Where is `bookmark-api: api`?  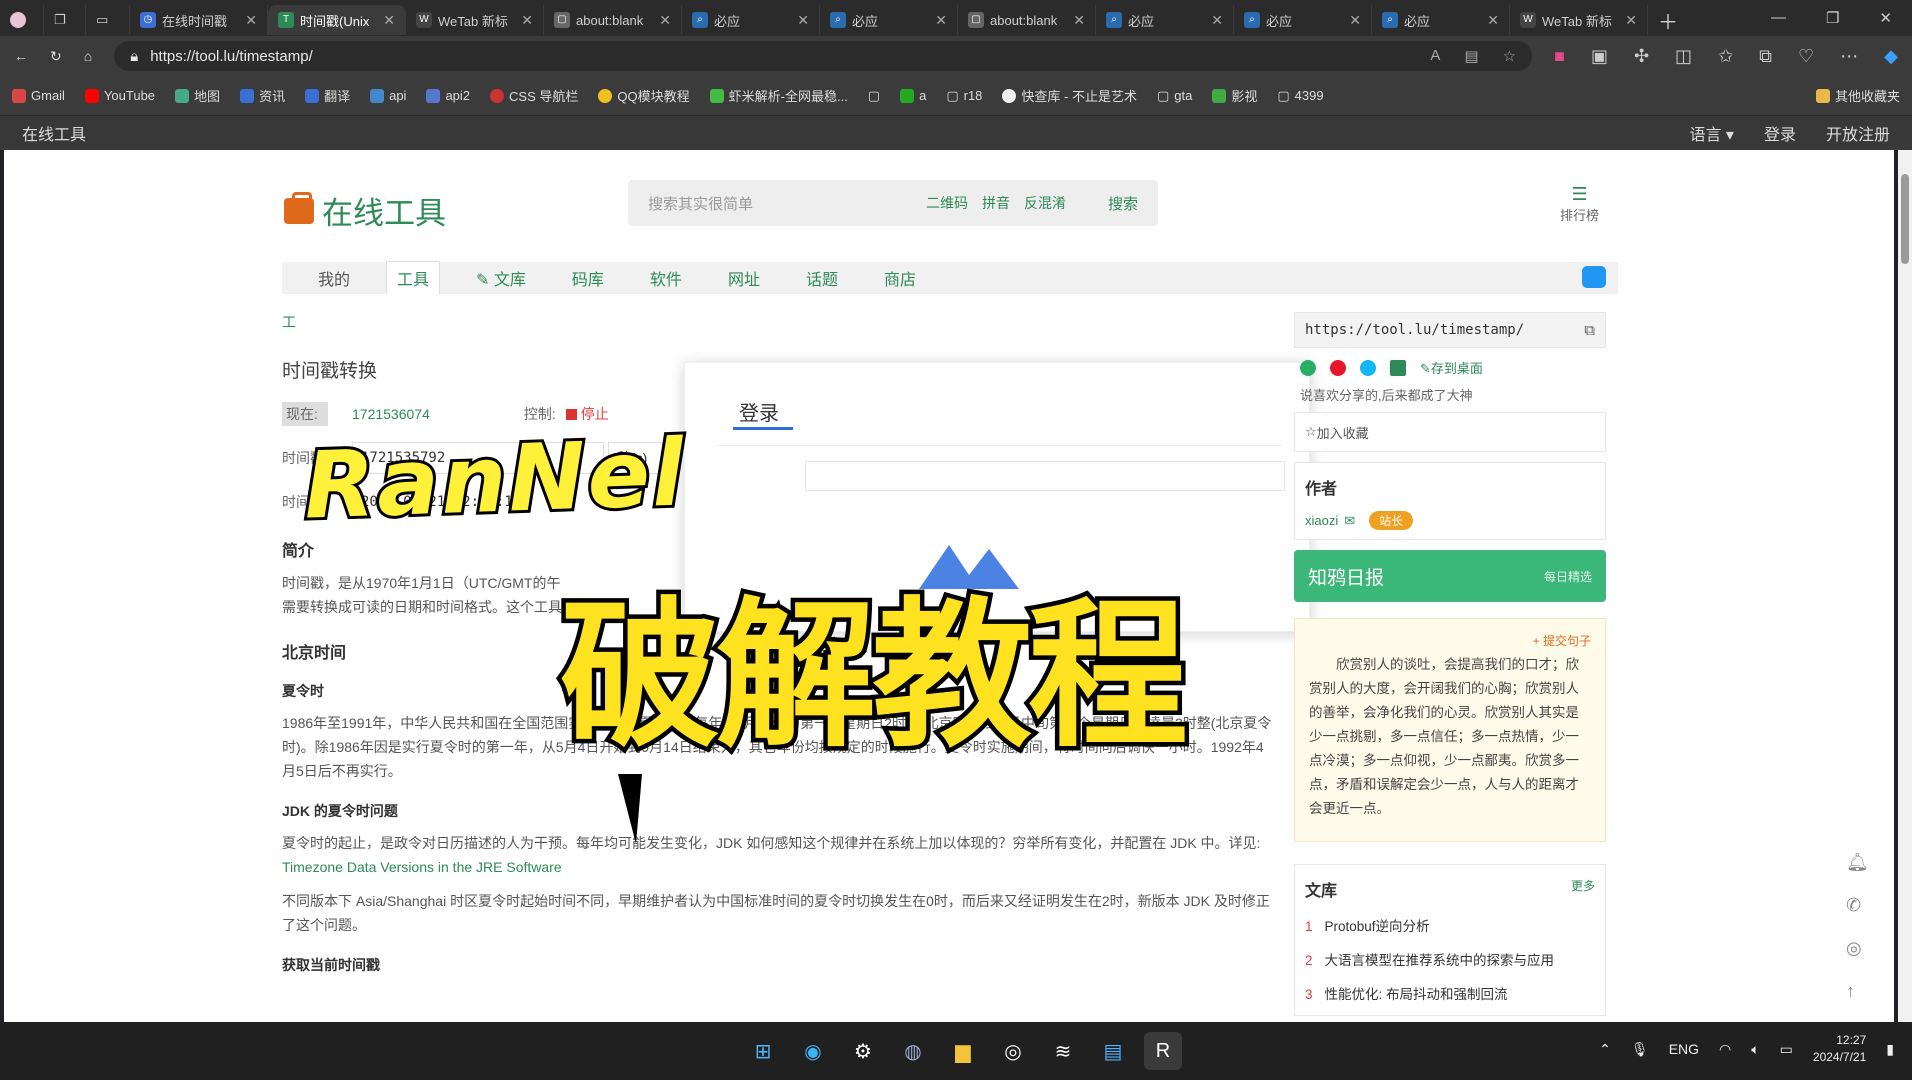
bookmark-api: api is located at coordinates (388, 95).